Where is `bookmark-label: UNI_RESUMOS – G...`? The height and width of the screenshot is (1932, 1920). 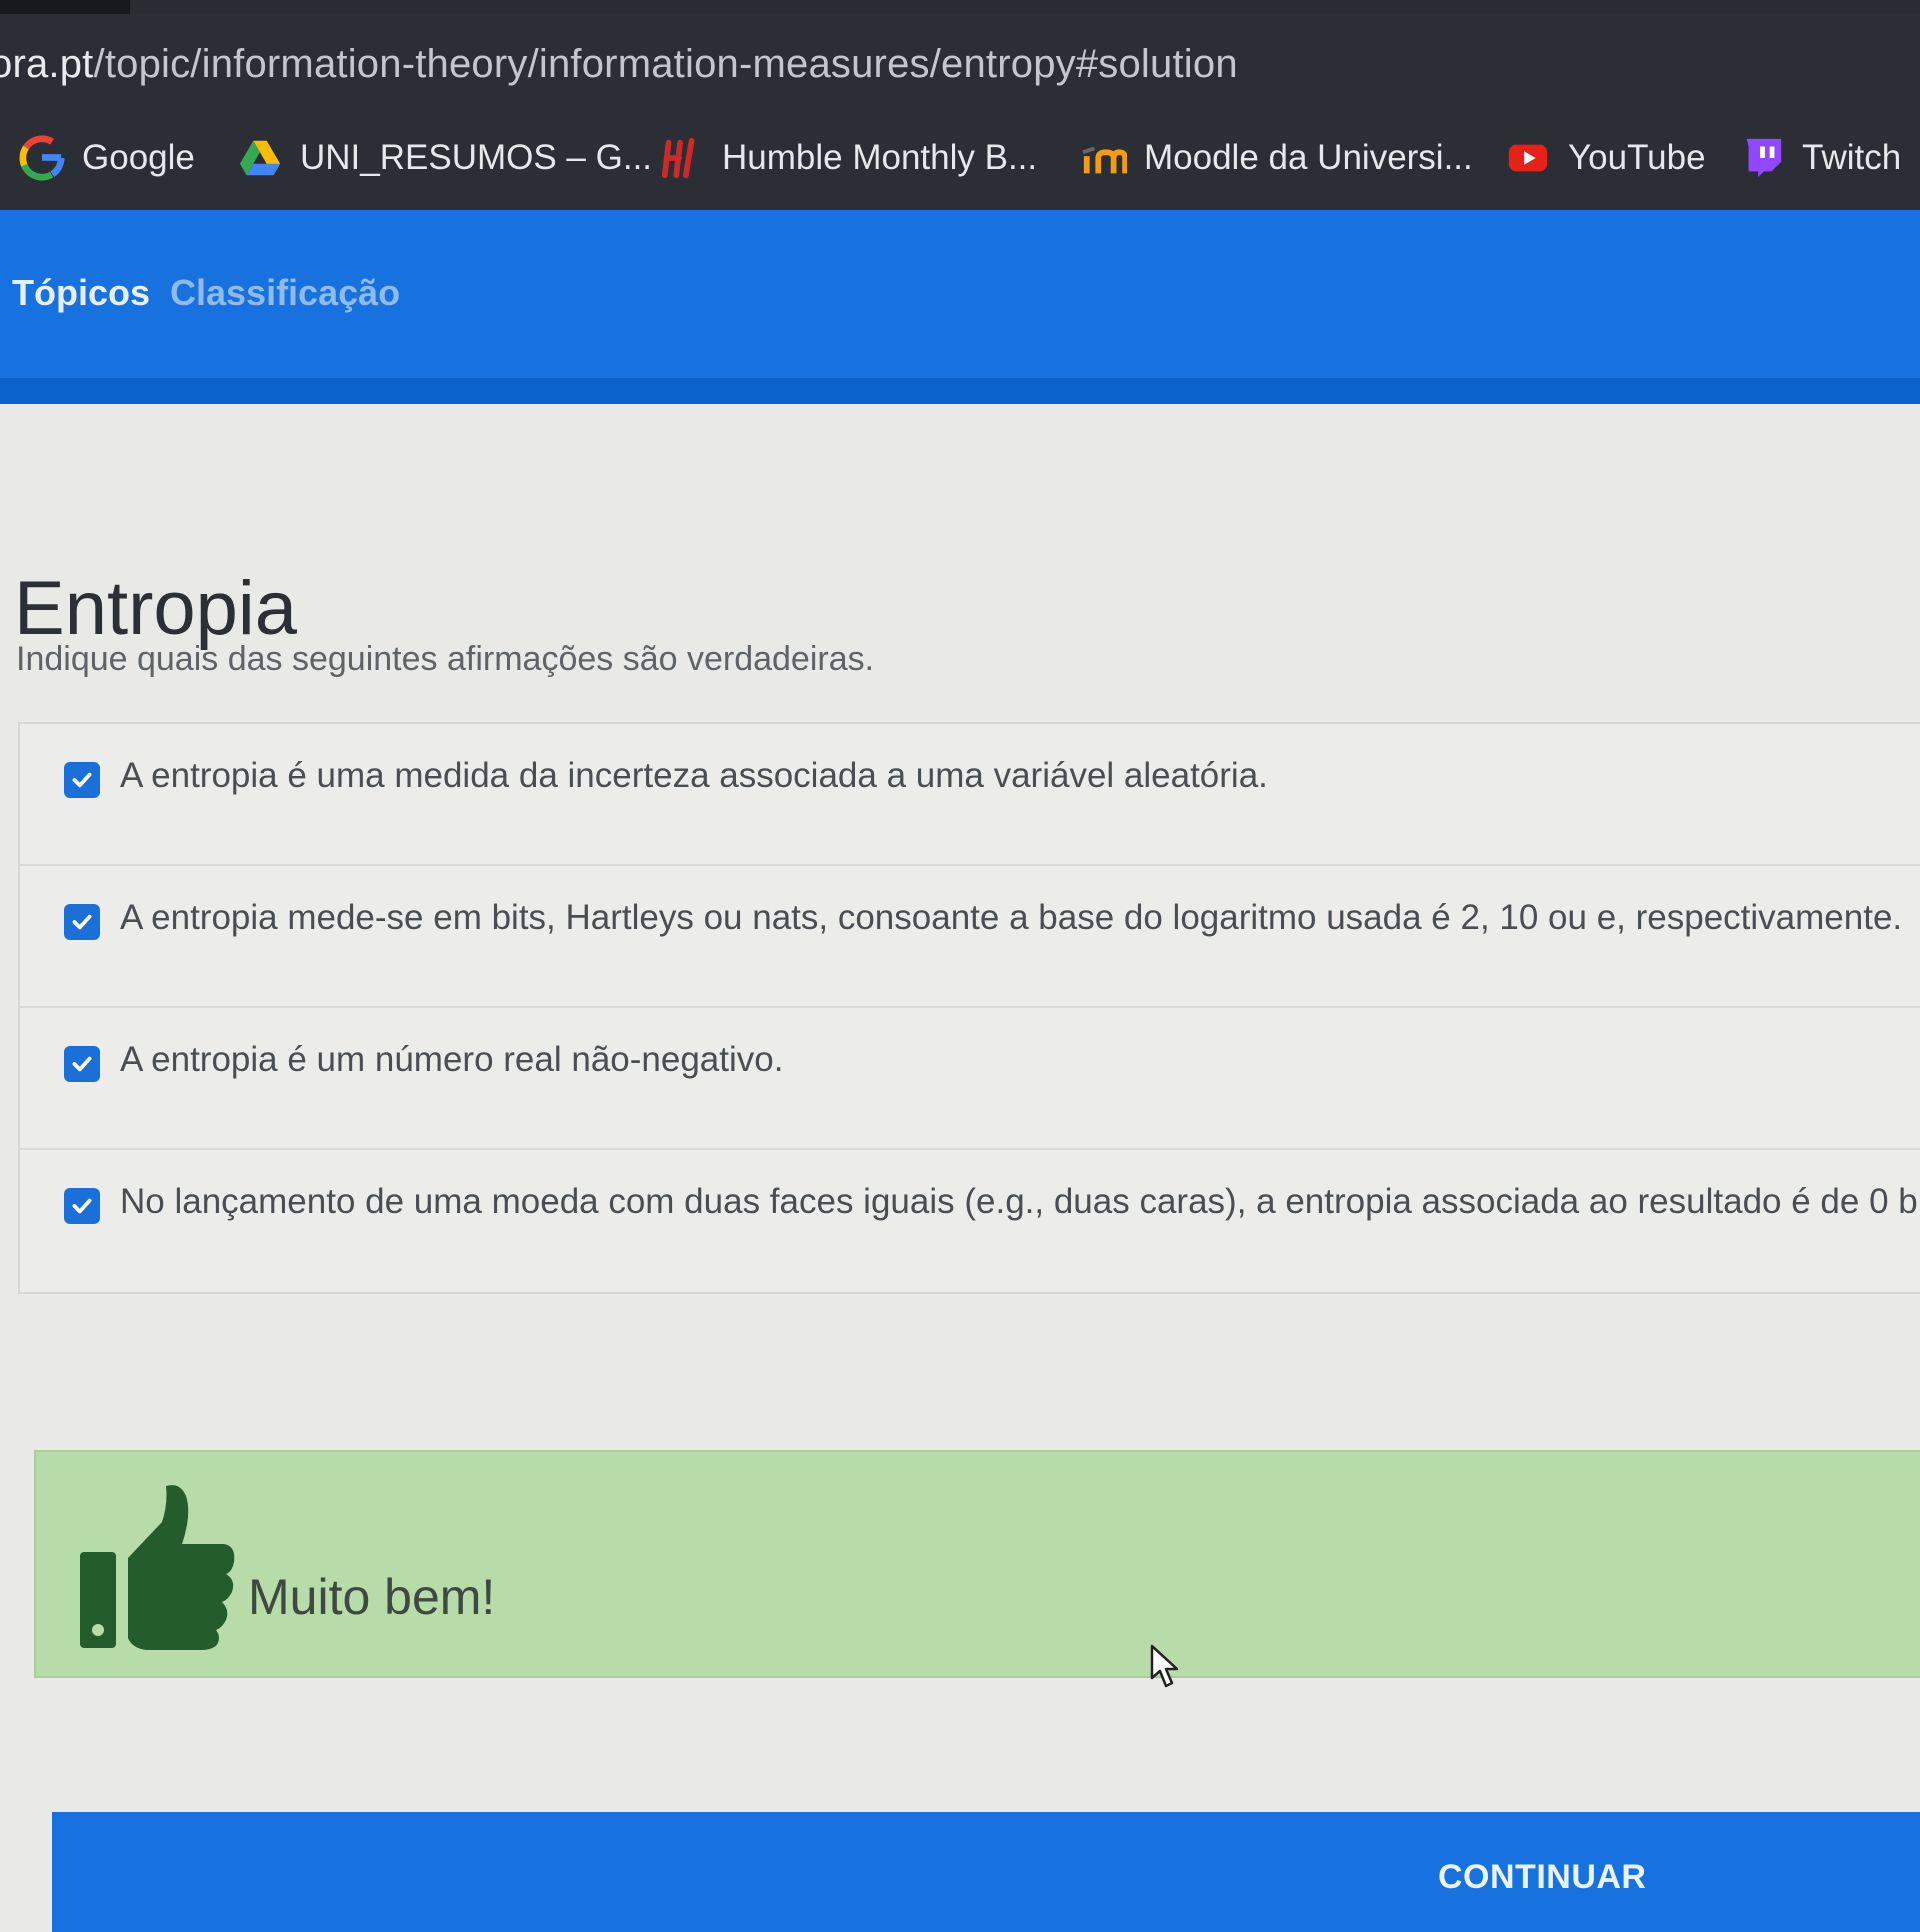 bookmark-label: UNI_RESUMOS – G... is located at coordinates (476, 157).